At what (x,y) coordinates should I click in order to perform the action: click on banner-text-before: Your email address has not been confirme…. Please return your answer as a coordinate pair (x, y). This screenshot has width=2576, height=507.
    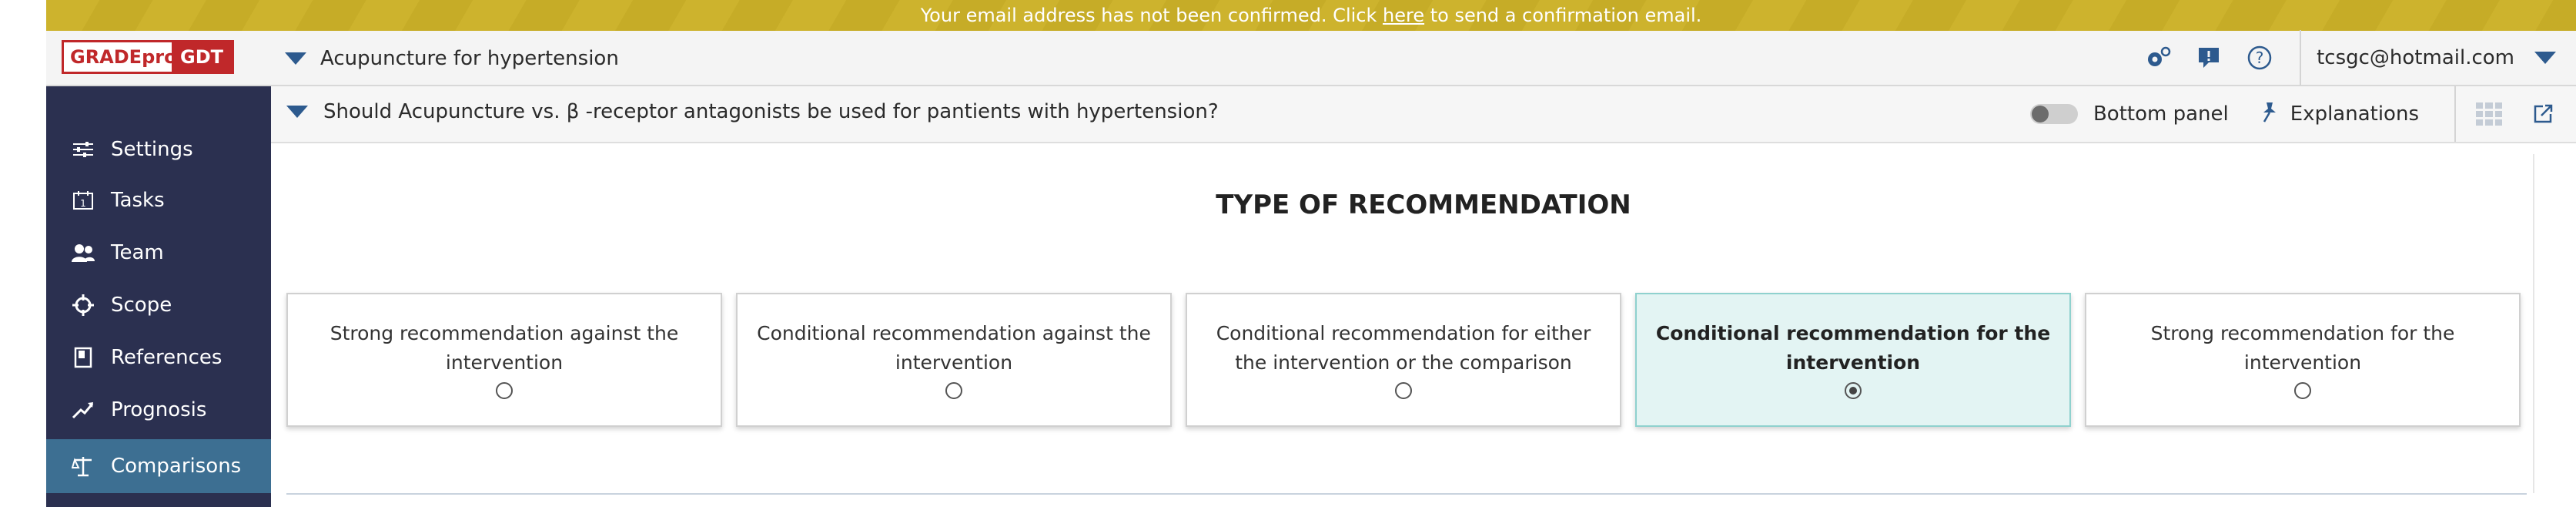
    Looking at the image, I should click on (1151, 15).